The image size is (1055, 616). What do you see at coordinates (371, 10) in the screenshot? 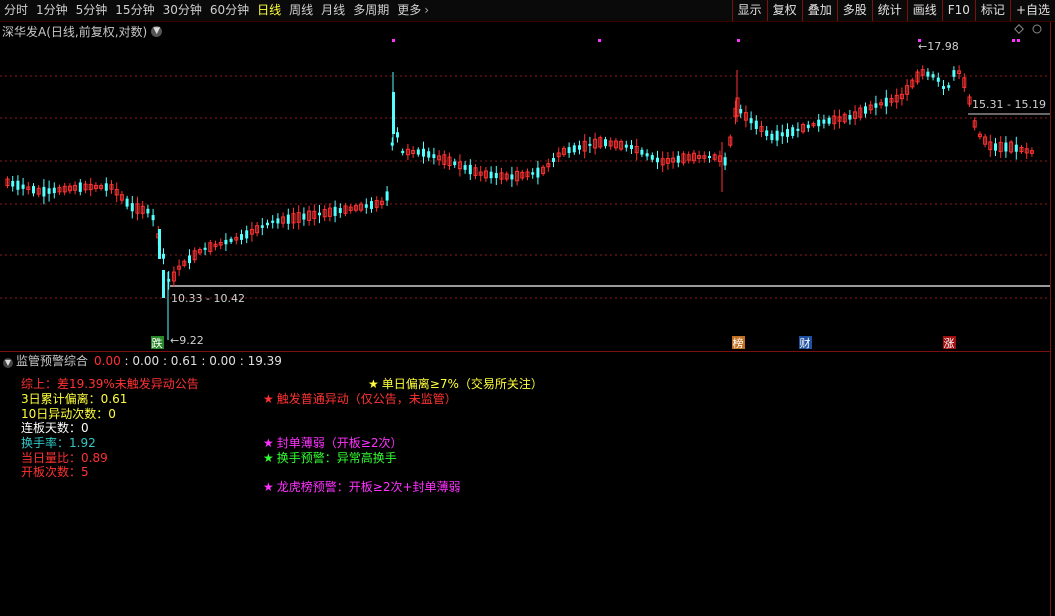
I see `period-tab: 多周期` at bounding box center [371, 10].